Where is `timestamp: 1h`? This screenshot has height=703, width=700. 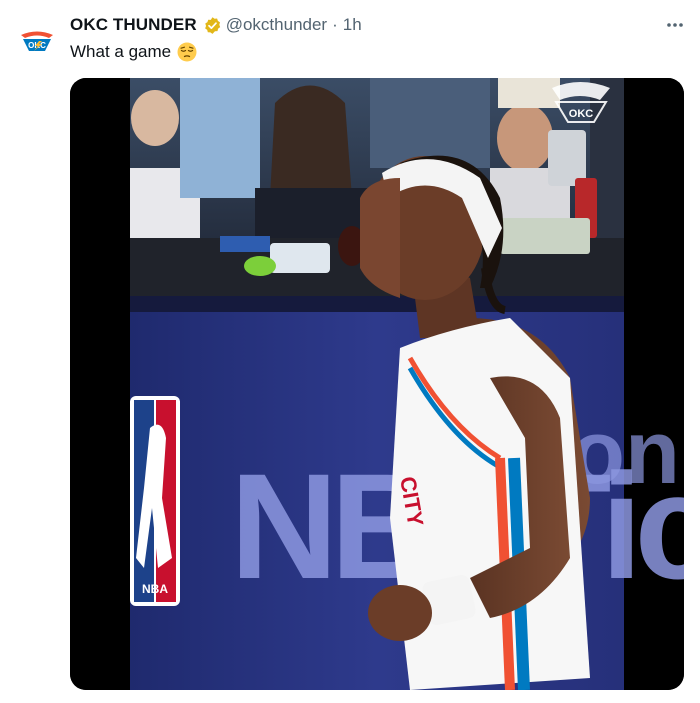
timestamp: 1h is located at coordinates (352, 25).